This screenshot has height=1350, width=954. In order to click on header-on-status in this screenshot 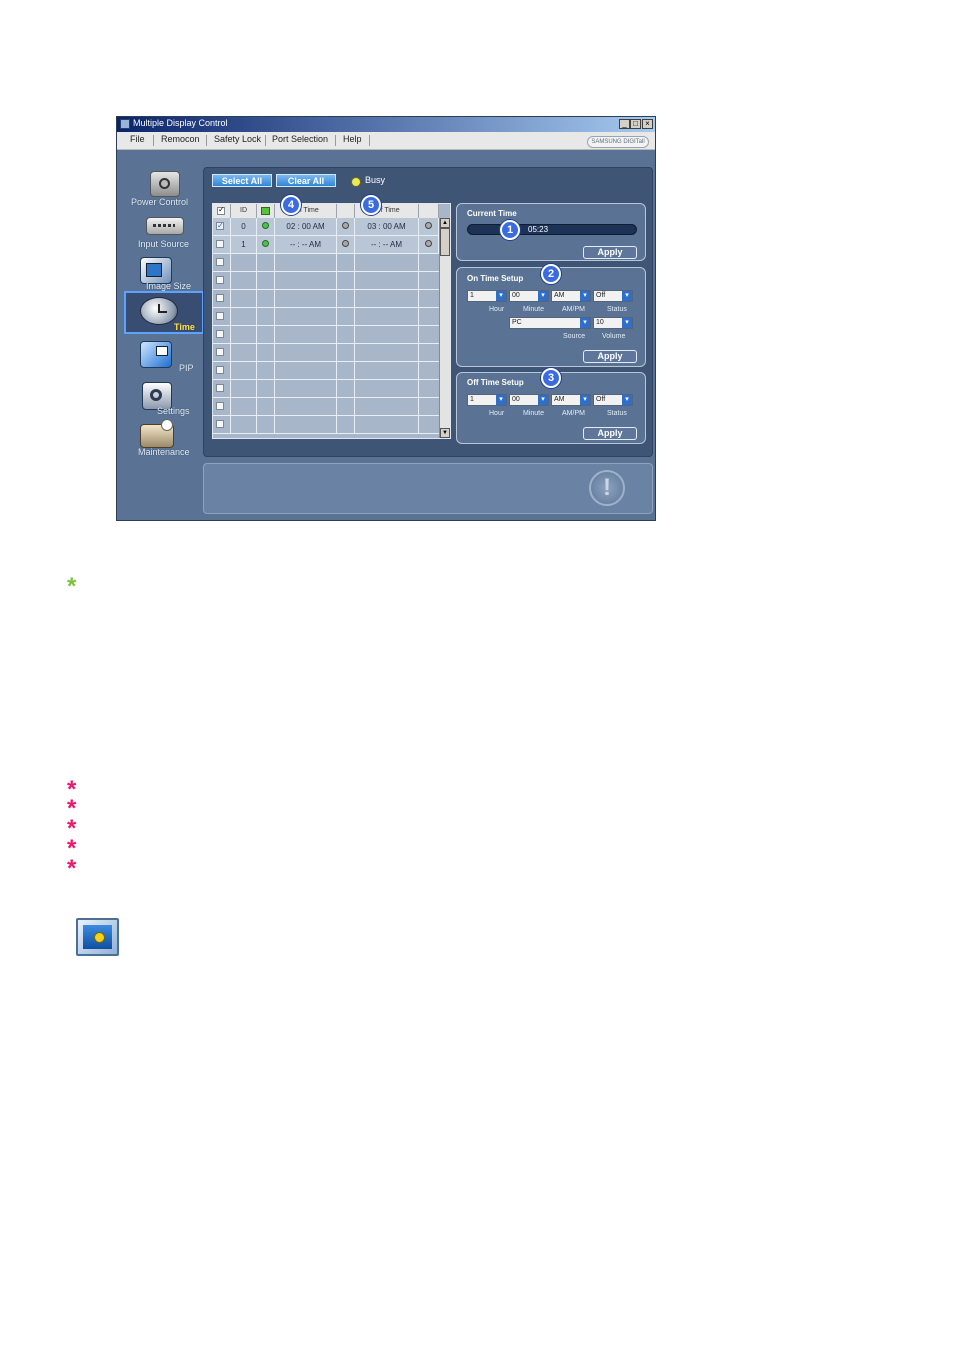, I will do `click(346, 211)`.